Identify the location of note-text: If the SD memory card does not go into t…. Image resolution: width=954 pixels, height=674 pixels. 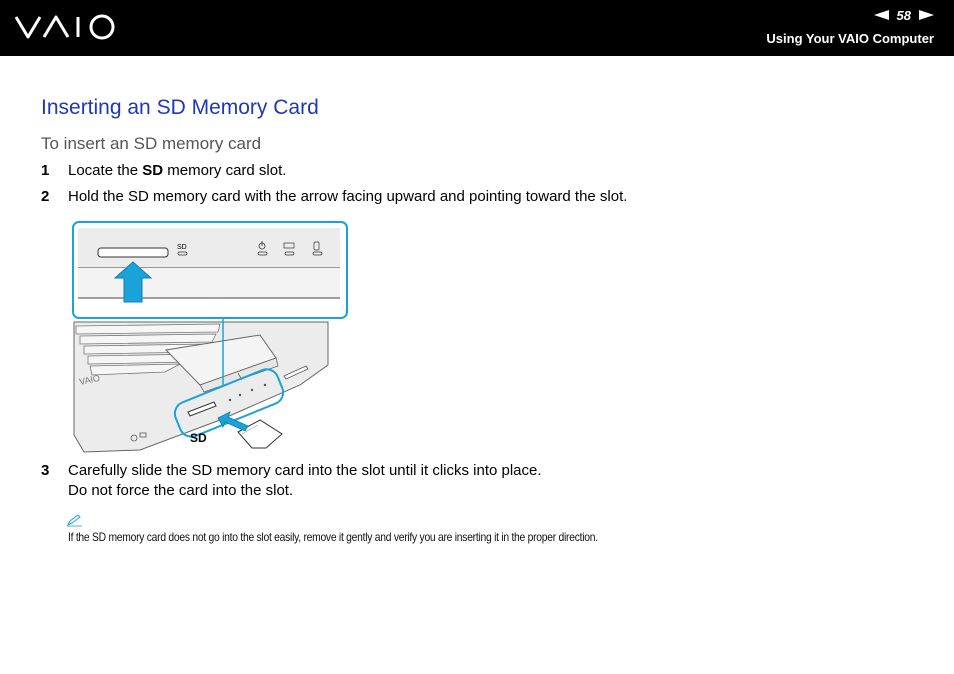
(333, 537).